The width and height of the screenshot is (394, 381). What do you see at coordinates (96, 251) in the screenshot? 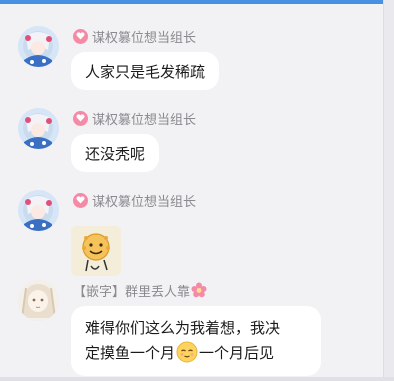
I see `smiley-ball-sticker` at bounding box center [96, 251].